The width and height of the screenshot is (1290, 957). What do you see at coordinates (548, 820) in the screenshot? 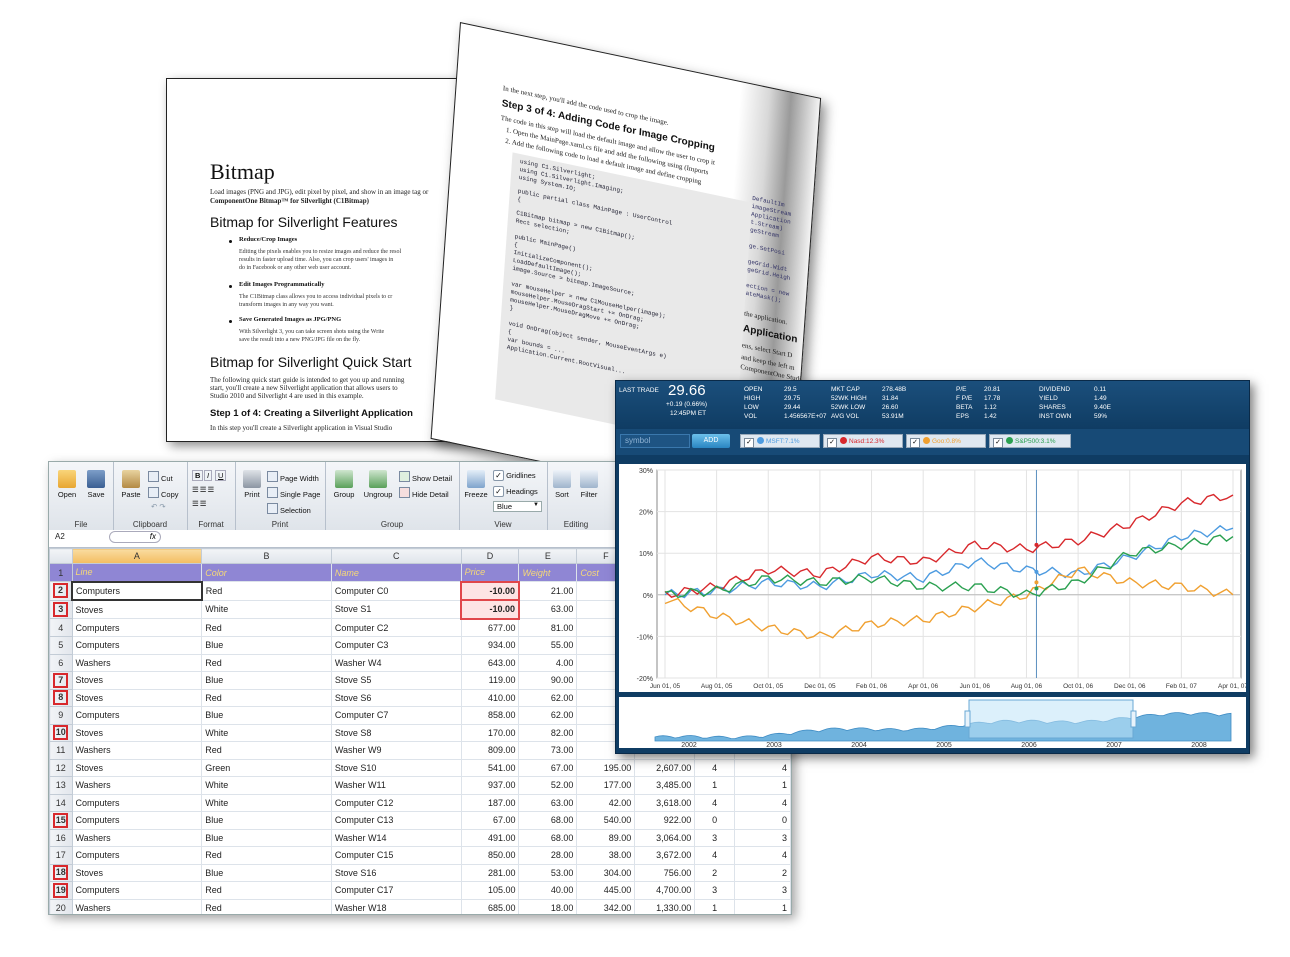
I see `table-cell: 68.00` at bounding box center [548, 820].